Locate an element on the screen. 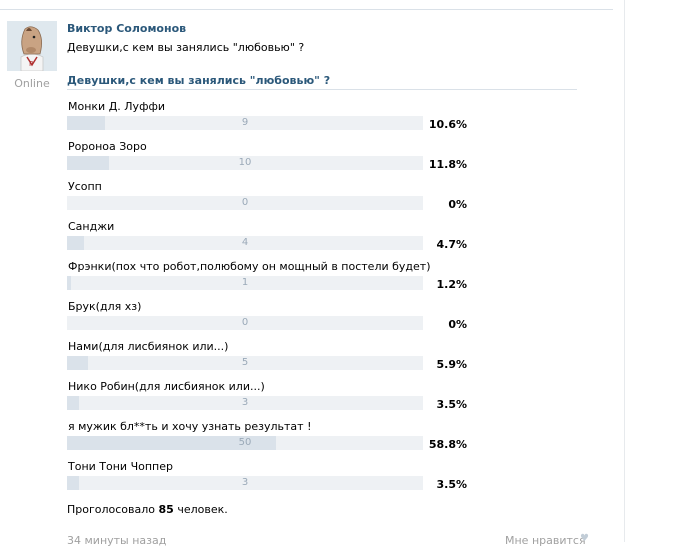 The height and width of the screenshot is (547, 675). poll-option: Ророноа Зоро 10 11.8% is located at coordinates (272, 156).